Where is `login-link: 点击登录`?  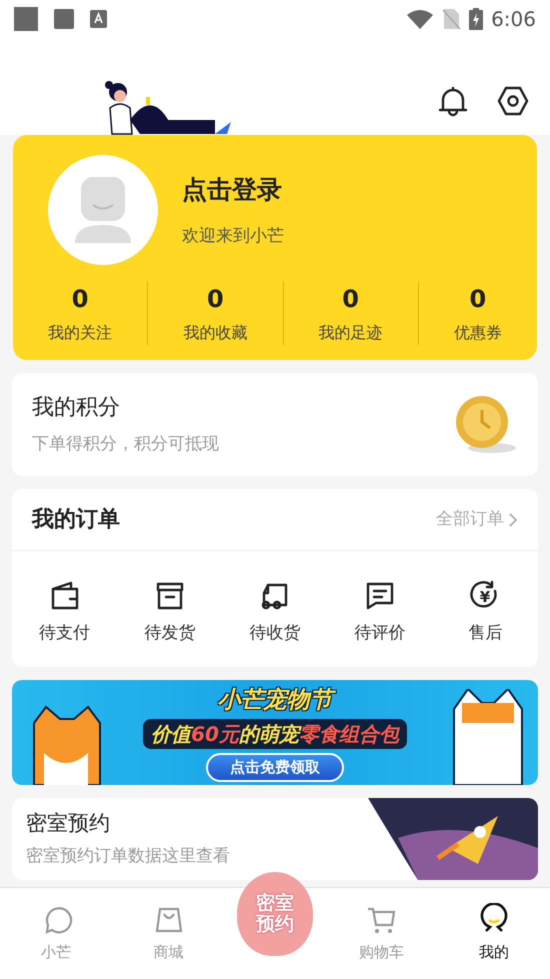 login-link: 点击登录 is located at coordinates (233, 189).